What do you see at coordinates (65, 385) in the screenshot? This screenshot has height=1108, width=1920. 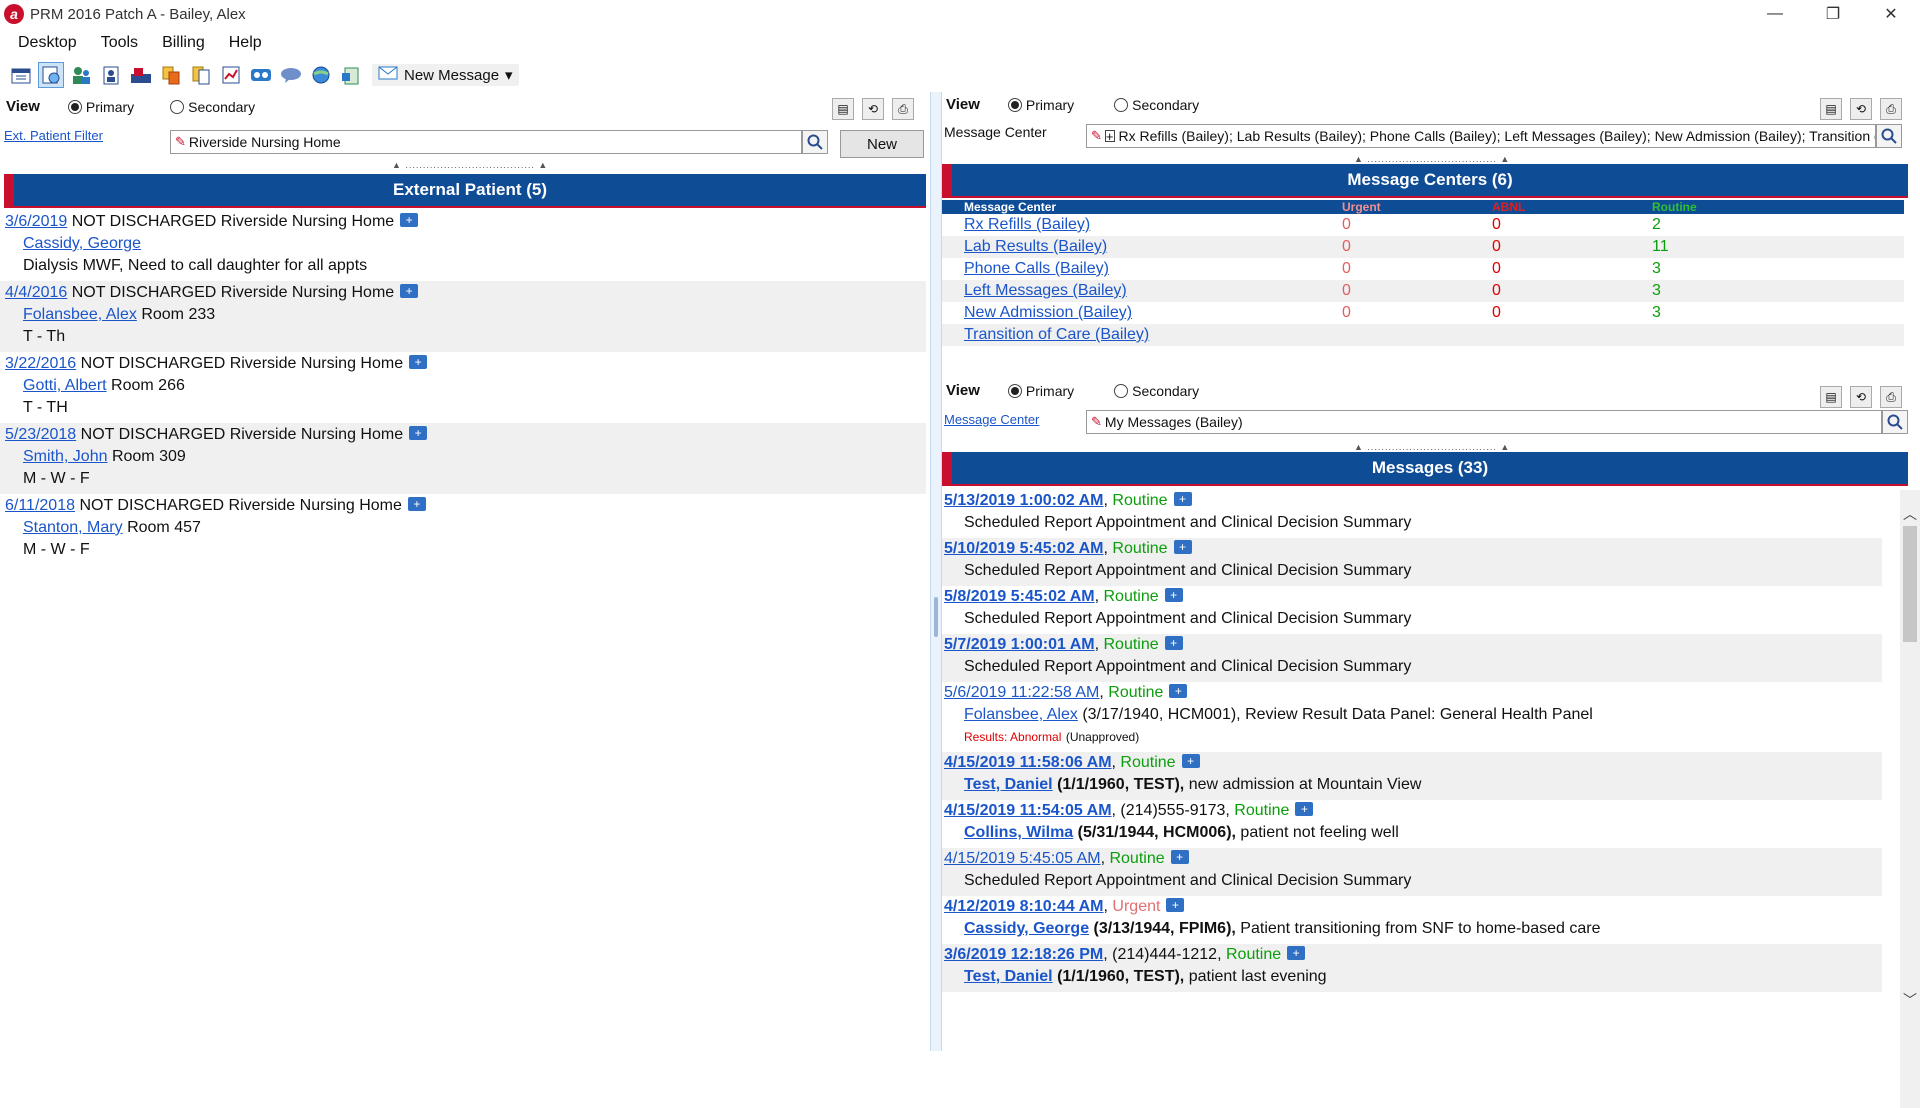 I see `patient-name-link: Gotti, Albert` at bounding box center [65, 385].